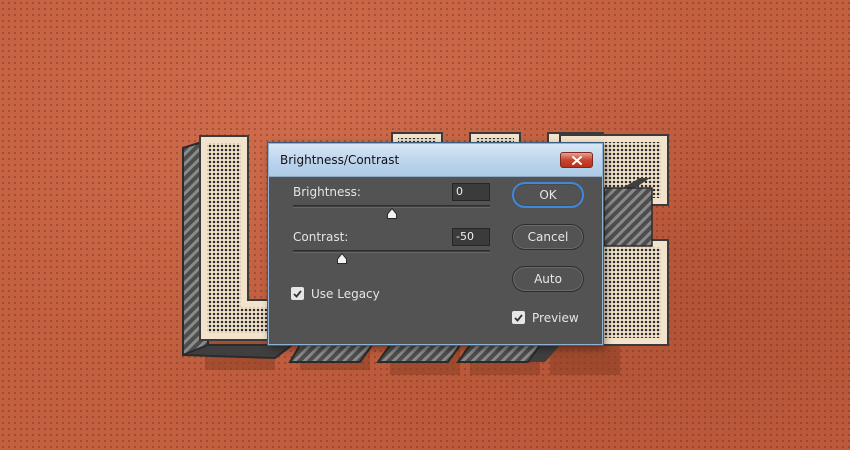  I want to click on contrast-label: Contrast:, so click(321, 237).